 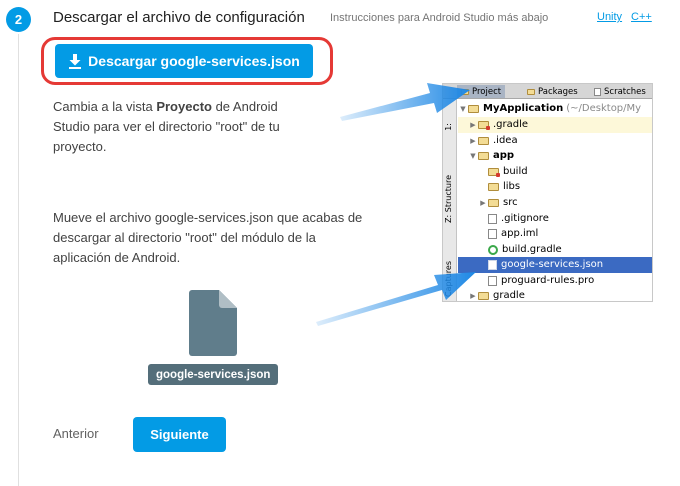 I want to click on arrow-to-project-tab-icon, so click(x=405, y=102).